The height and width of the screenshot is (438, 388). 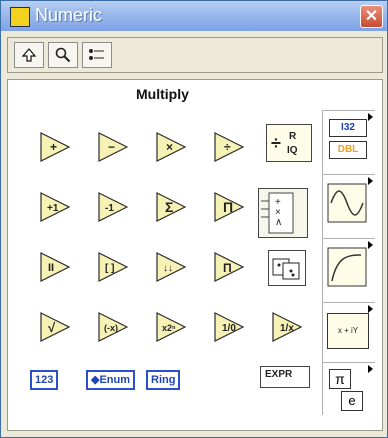 What do you see at coordinates (195, 55) in the screenshot?
I see `toolbar` at bounding box center [195, 55].